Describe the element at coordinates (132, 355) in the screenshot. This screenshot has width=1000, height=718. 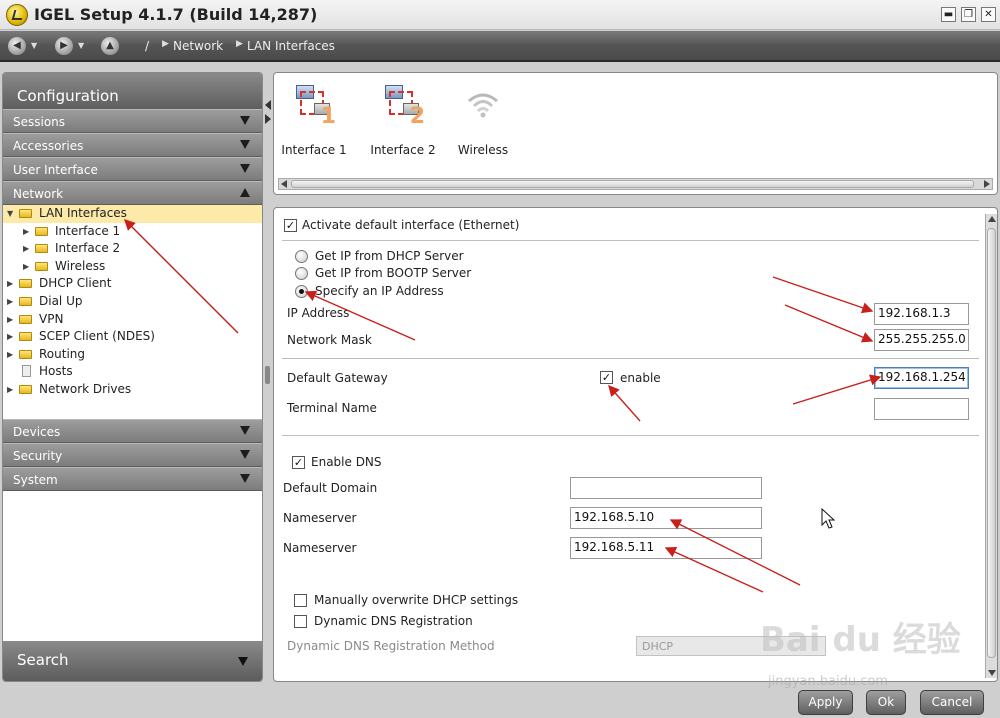
I see `tree-item-routing: ▶ Routing` at that location.